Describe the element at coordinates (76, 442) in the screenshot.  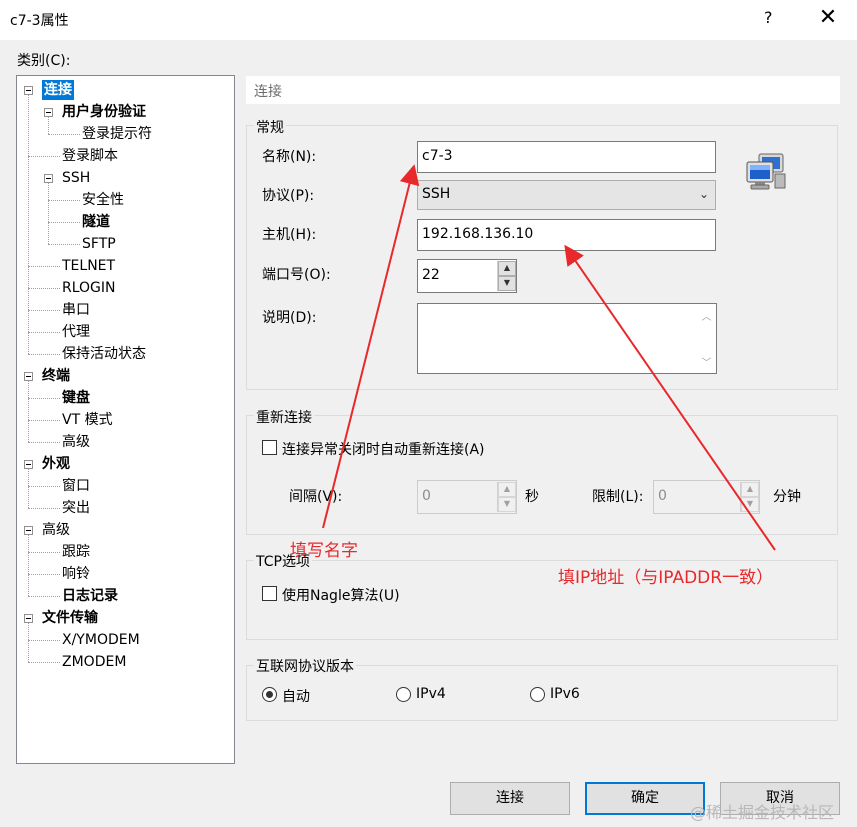
I see `tree-item-terminal-advanced: 高级` at that location.